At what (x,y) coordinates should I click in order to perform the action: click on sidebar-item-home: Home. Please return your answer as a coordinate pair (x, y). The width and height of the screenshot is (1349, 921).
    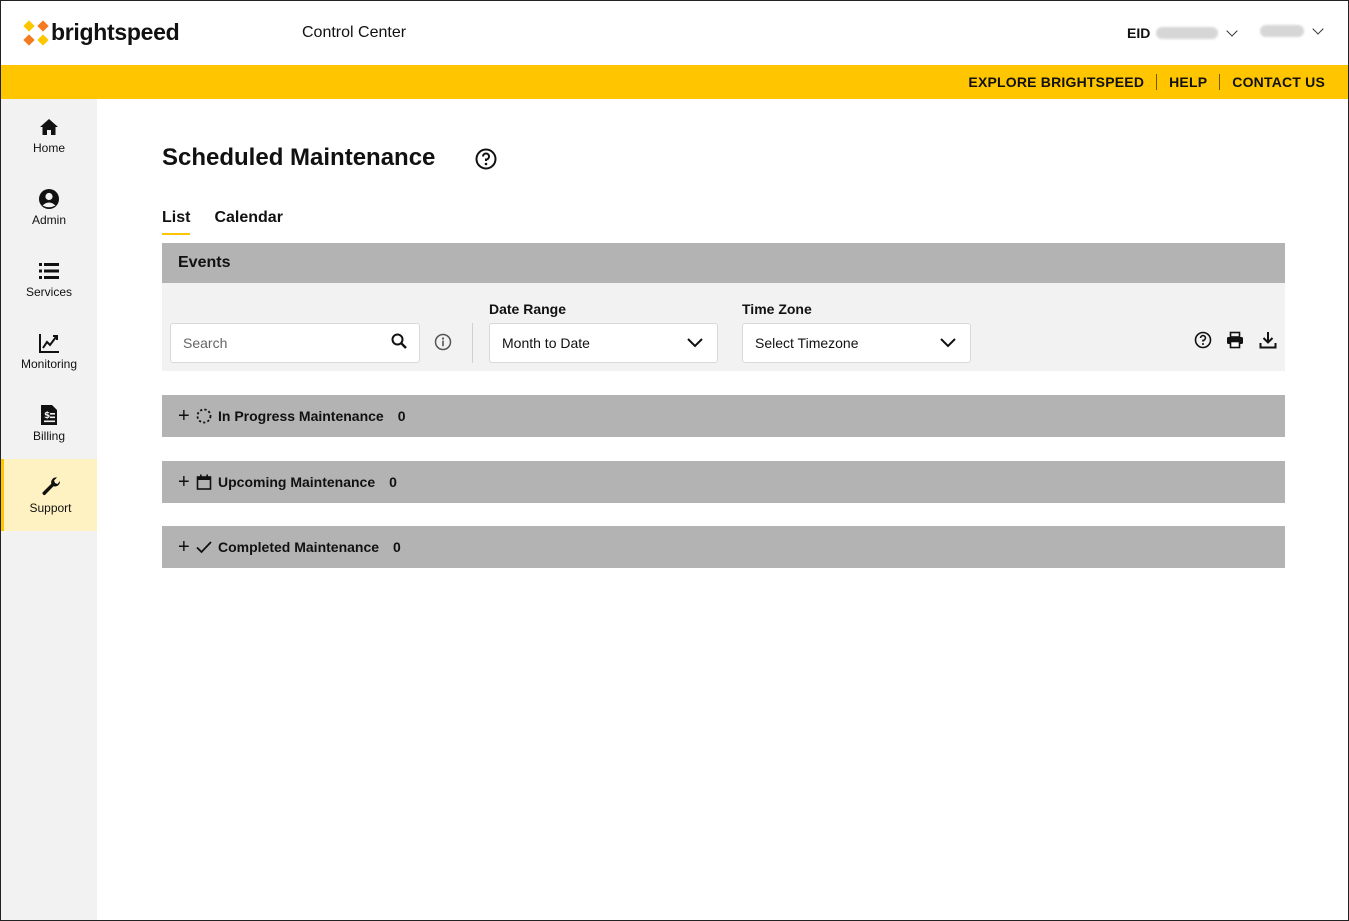
    Looking at the image, I should click on (49, 135).